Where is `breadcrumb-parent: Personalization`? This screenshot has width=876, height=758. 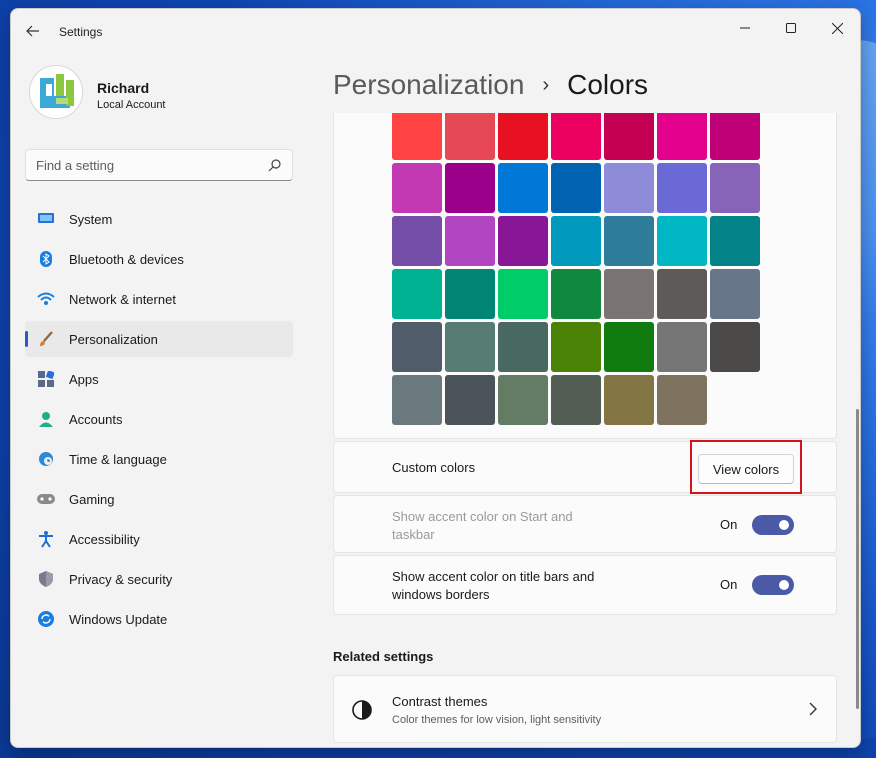
breadcrumb-parent: Personalization is located at coordinates (428, 85).